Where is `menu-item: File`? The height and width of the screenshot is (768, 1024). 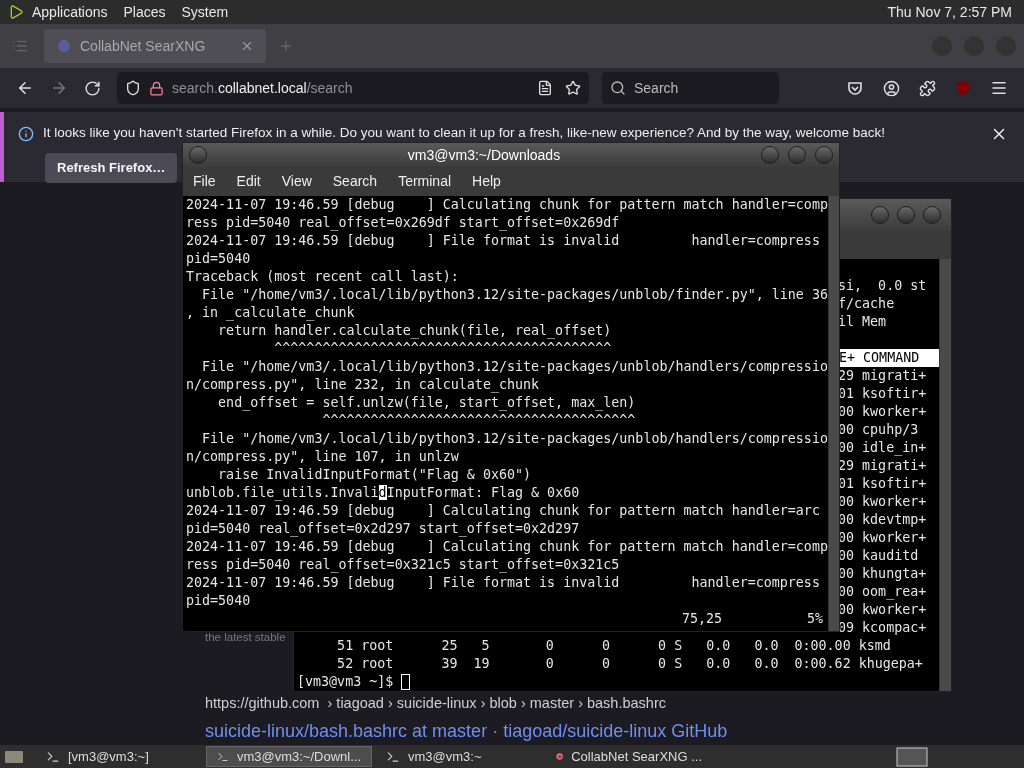
menu-item: File is located at coordinates (204, 181).